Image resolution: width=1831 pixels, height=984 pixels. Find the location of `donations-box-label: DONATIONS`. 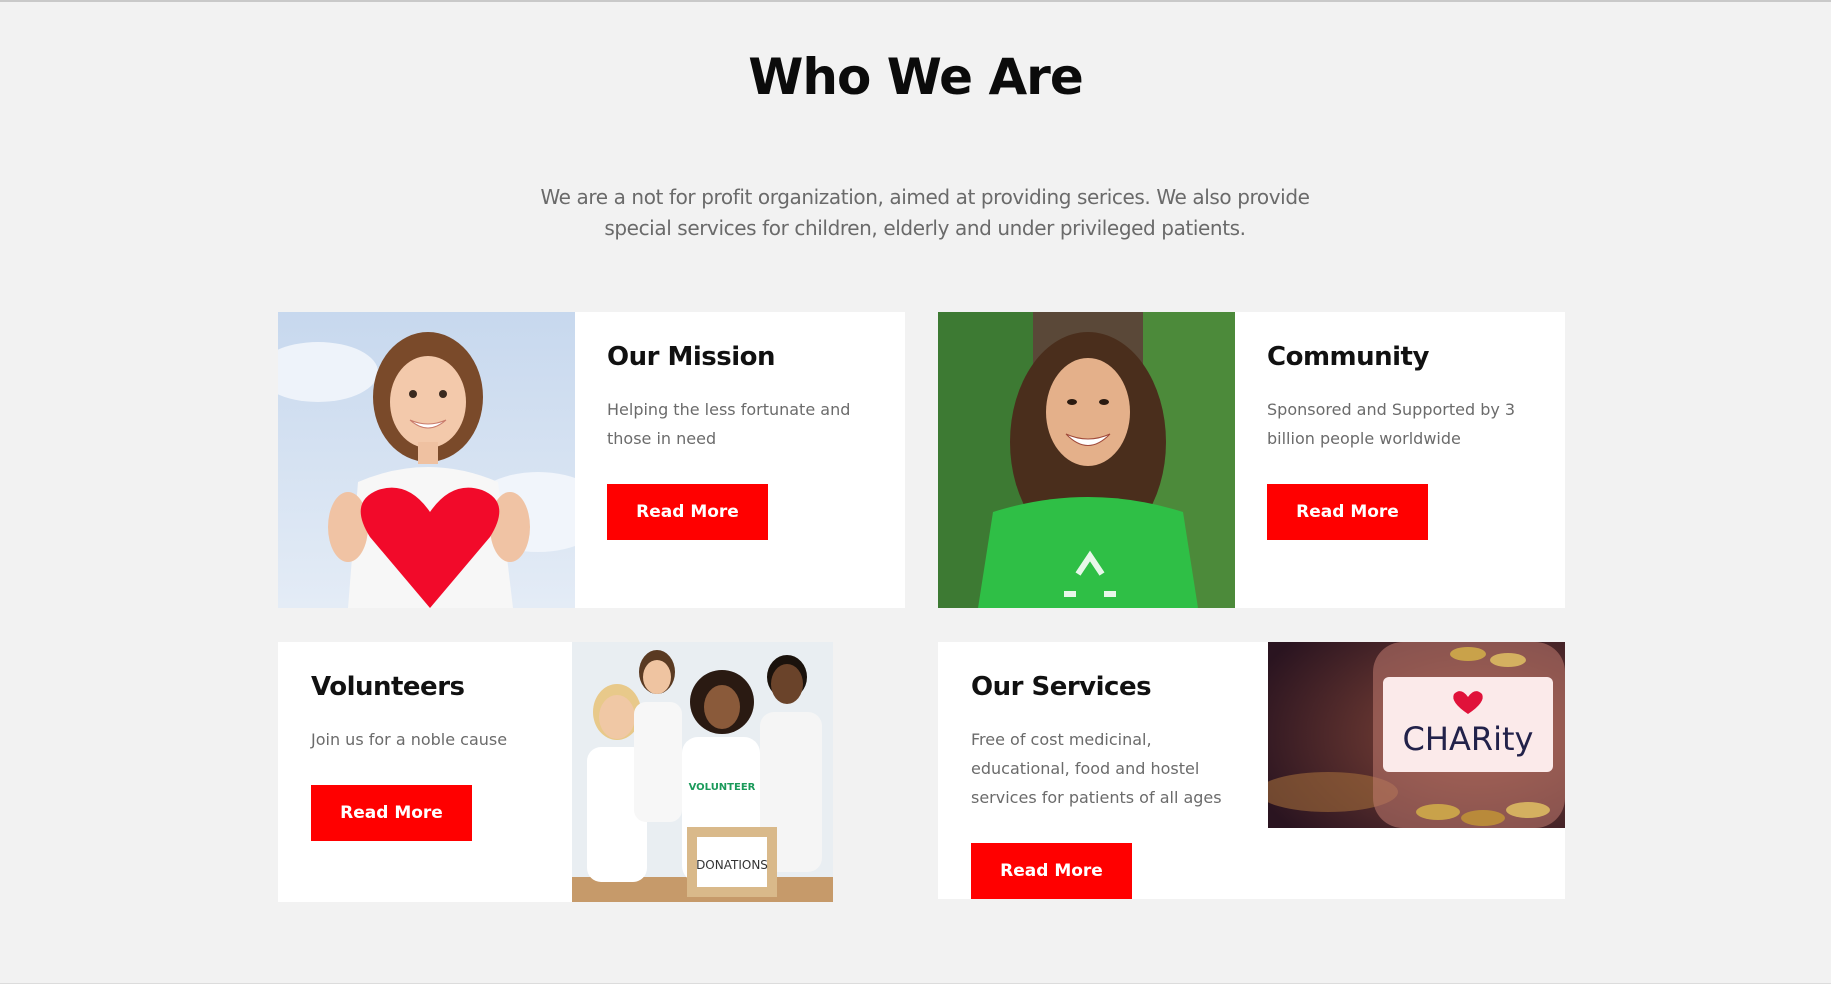

donations-box-label: DONATIONS is located at coordinates (732, 865).